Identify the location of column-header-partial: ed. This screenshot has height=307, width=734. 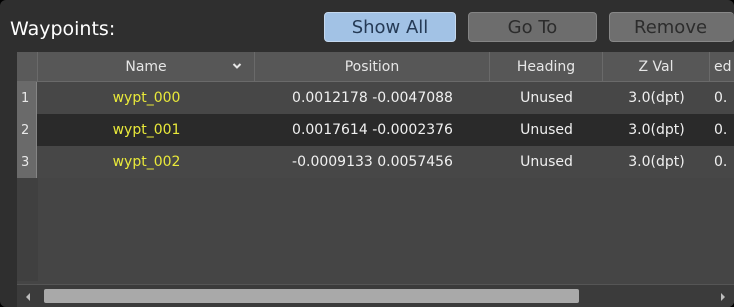
(722, 66).